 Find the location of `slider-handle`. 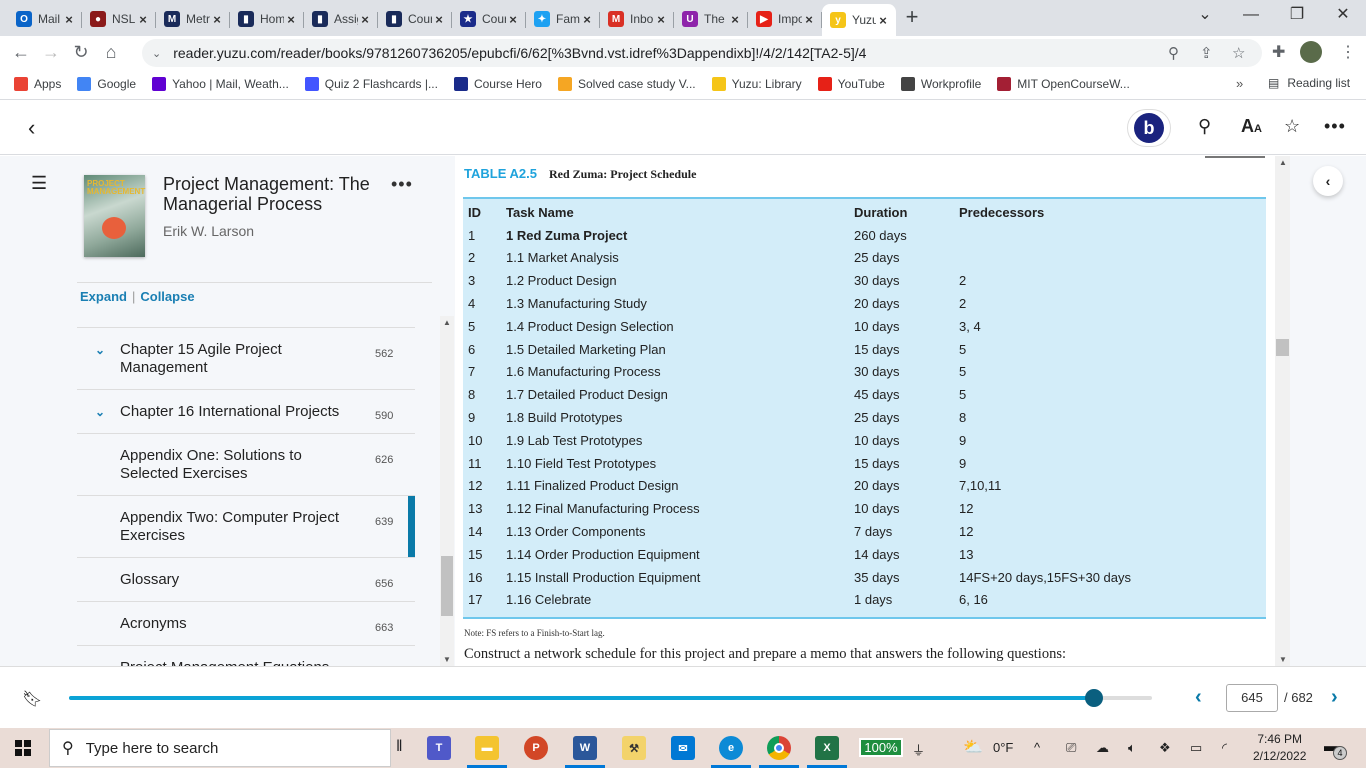

slider-handle is located at coordinates (1093, 698).